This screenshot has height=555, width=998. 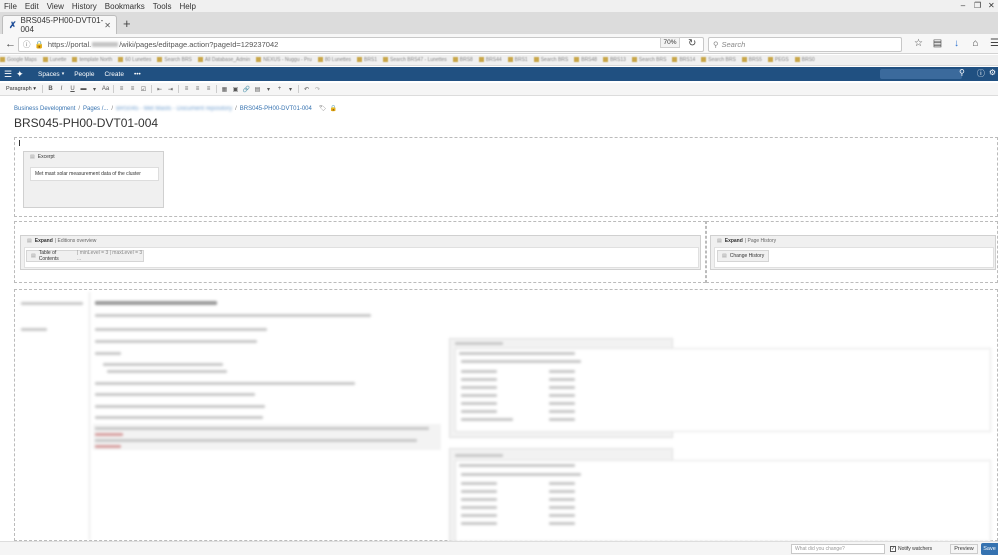 I want to click on insert-more-icon: ▾, so click(x=268, y=89).